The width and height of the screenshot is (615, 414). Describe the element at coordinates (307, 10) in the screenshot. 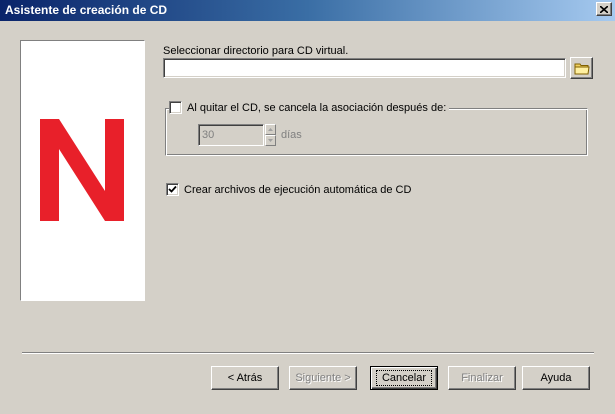

I see `title-bar: Asistente de creación de CD` at that location.